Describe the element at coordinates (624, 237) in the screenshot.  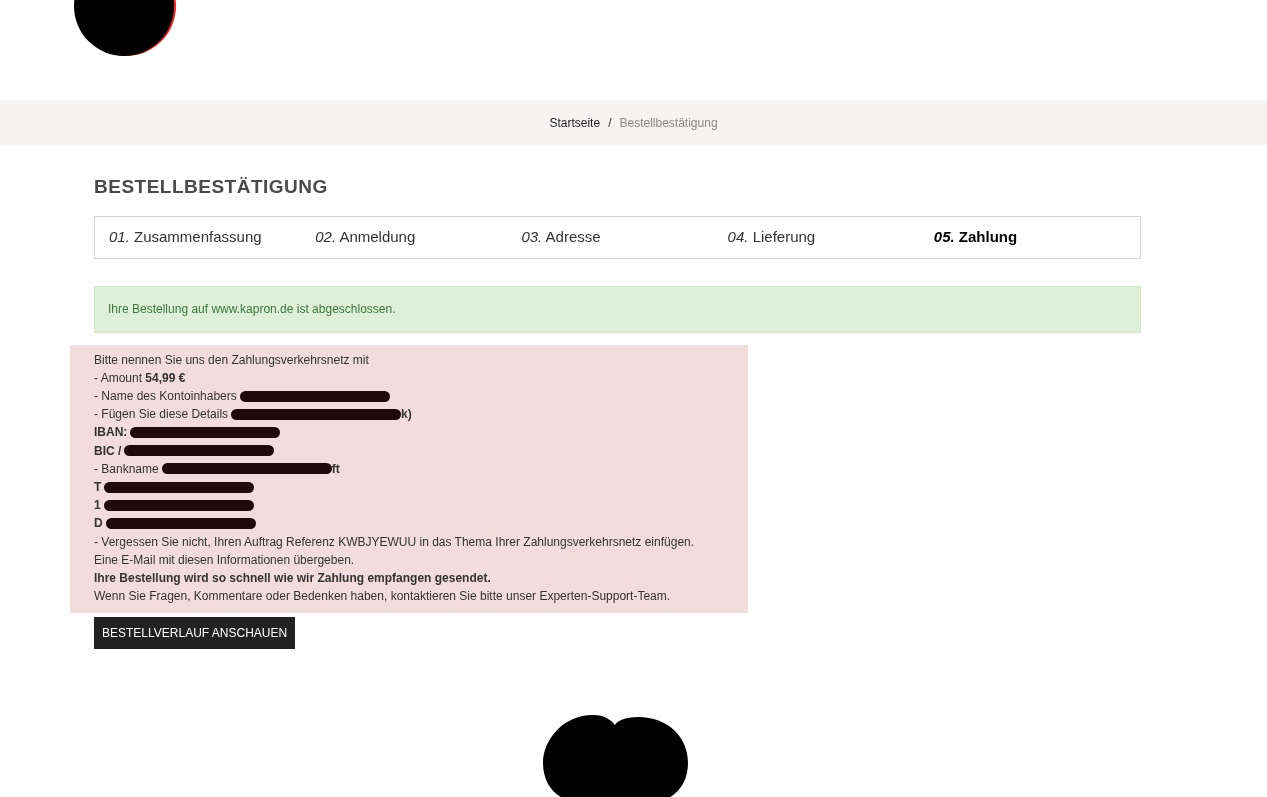
I see `checkout-step: 03. Adresse` at that location.